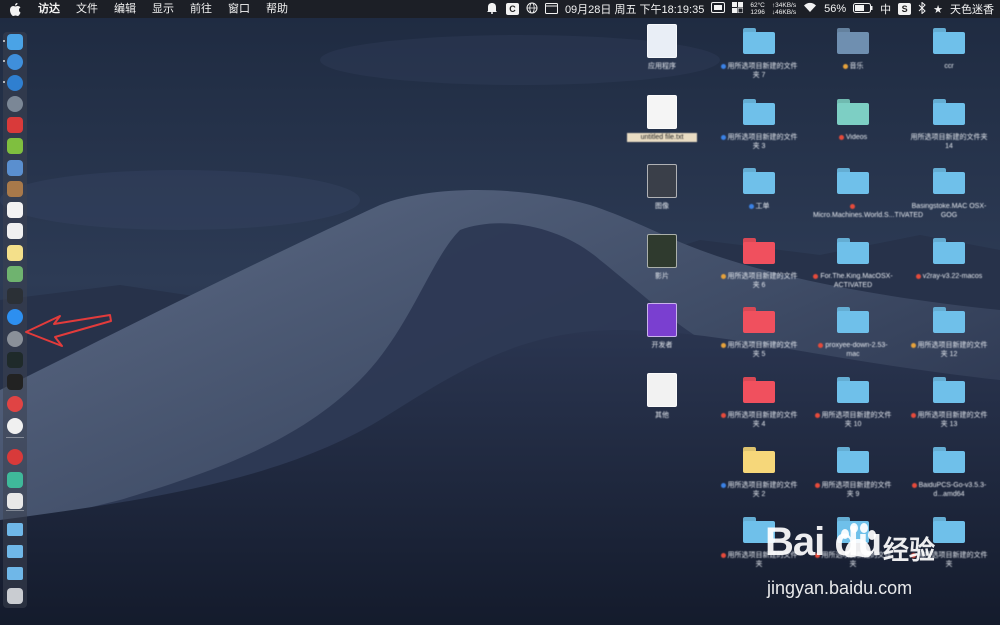 This screenshot has height=625, width=1000. Describe the element at coordinates (853, 475) in the screenshot. I see `desktop-folder: 用所选项目新建的文件夹 9` at that location.